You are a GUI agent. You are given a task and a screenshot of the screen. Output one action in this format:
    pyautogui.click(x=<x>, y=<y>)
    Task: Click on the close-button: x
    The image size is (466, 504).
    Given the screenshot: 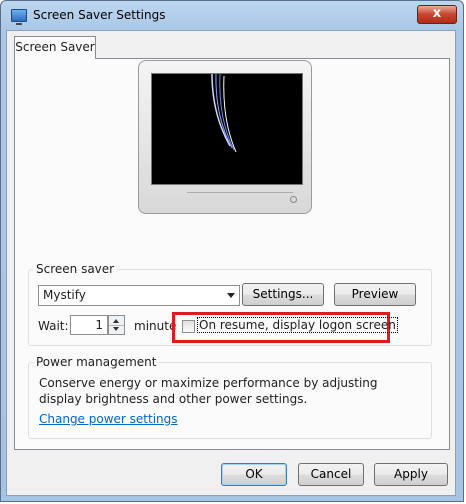 What is the action you would take?
    pyautogui.click(x=437, y=14)
    